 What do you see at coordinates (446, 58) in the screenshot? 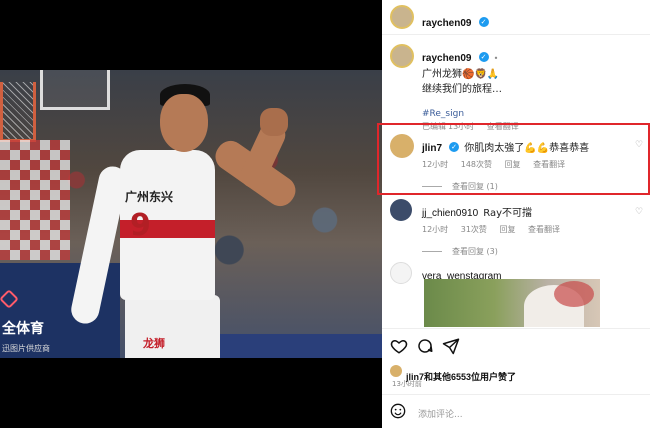
I see `caption-username: raychen09` at bounding box center [446, 58].